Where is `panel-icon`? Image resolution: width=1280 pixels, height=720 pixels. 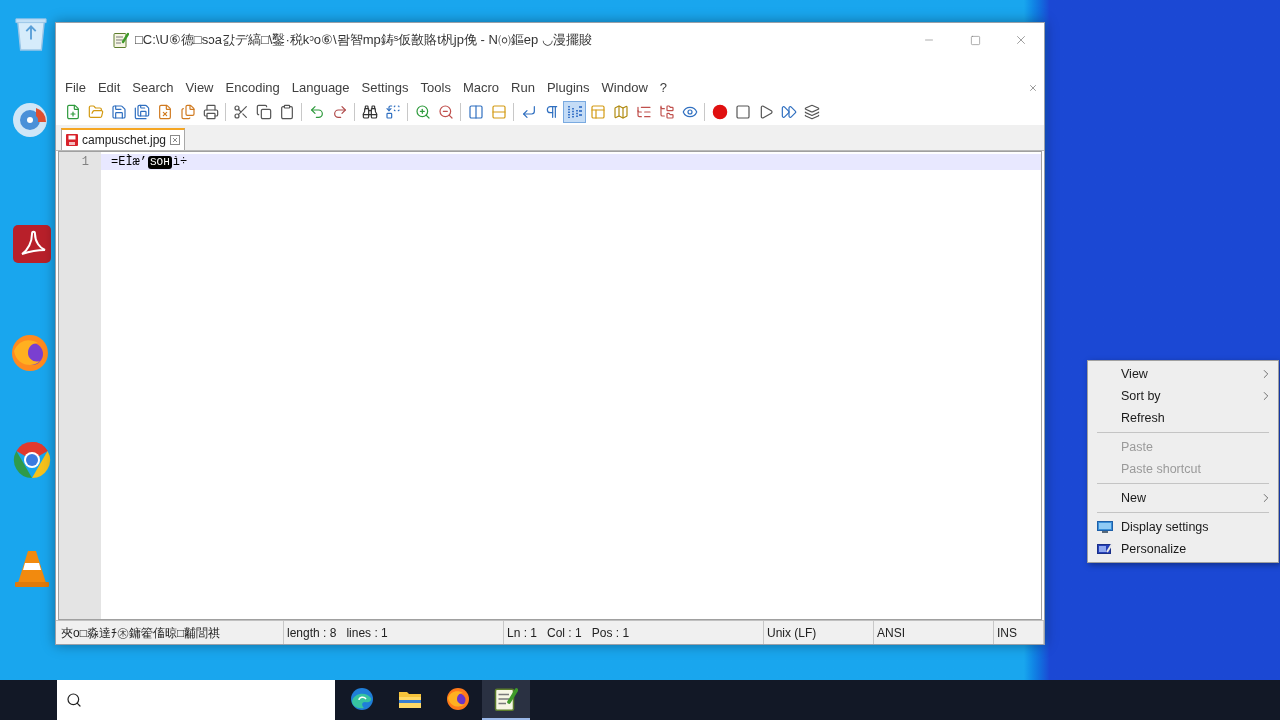
panel-icon is located at coordinates (597, 112).